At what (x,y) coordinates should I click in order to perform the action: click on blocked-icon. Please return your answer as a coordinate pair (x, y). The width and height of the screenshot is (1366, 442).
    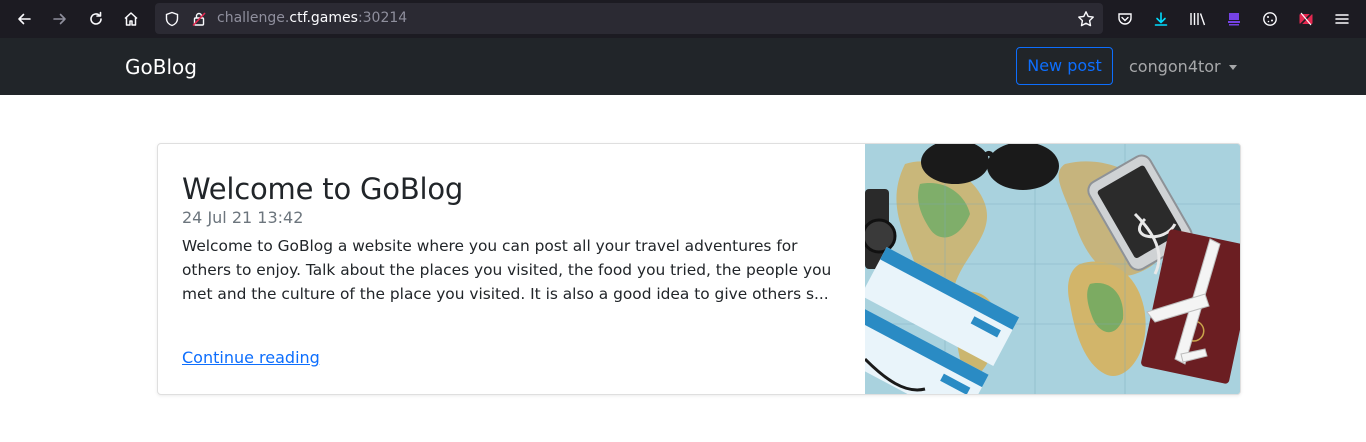
    Looking at the image, I should click on (1306, 19).